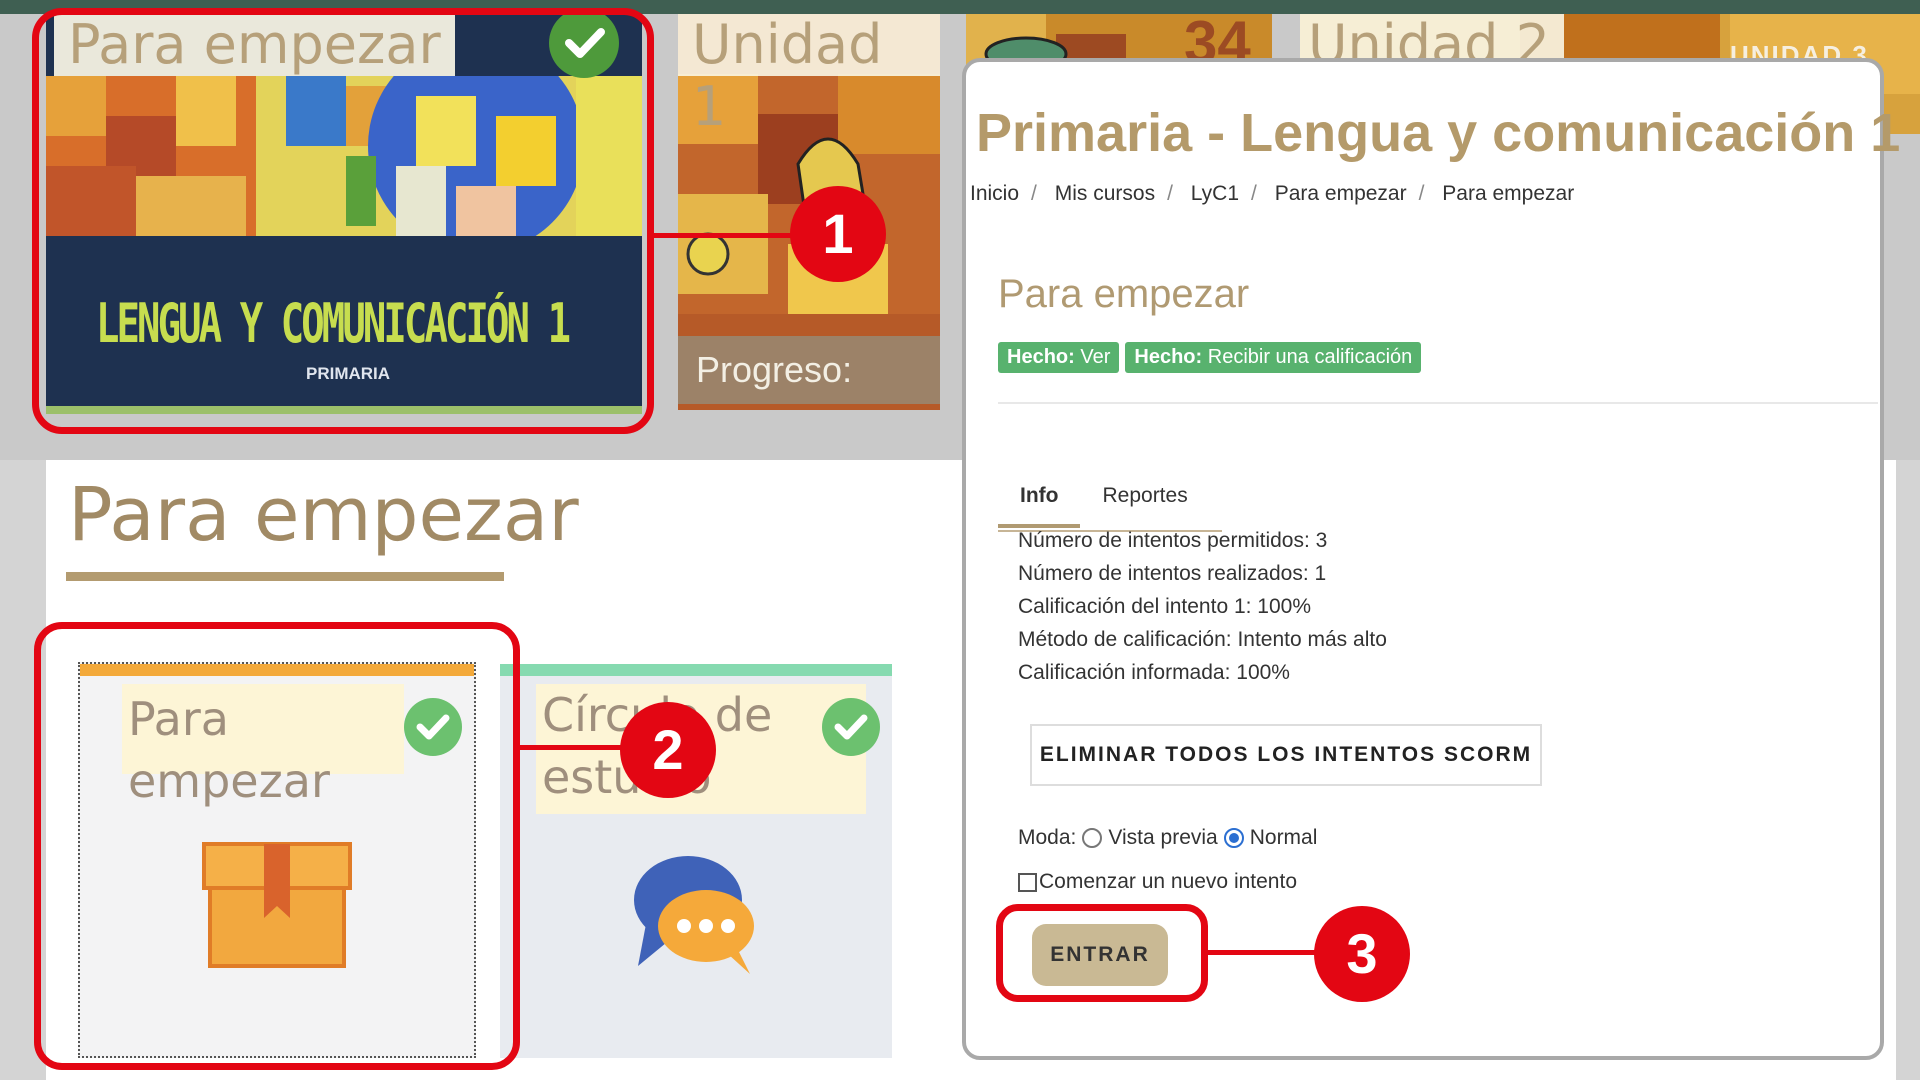 This screenshot has width=1920, height=1080. Describe the element at coordinates (1168, 881) in the screenshot. I see `new-attempt-label: Comenzar un nuevo intento` at that location.